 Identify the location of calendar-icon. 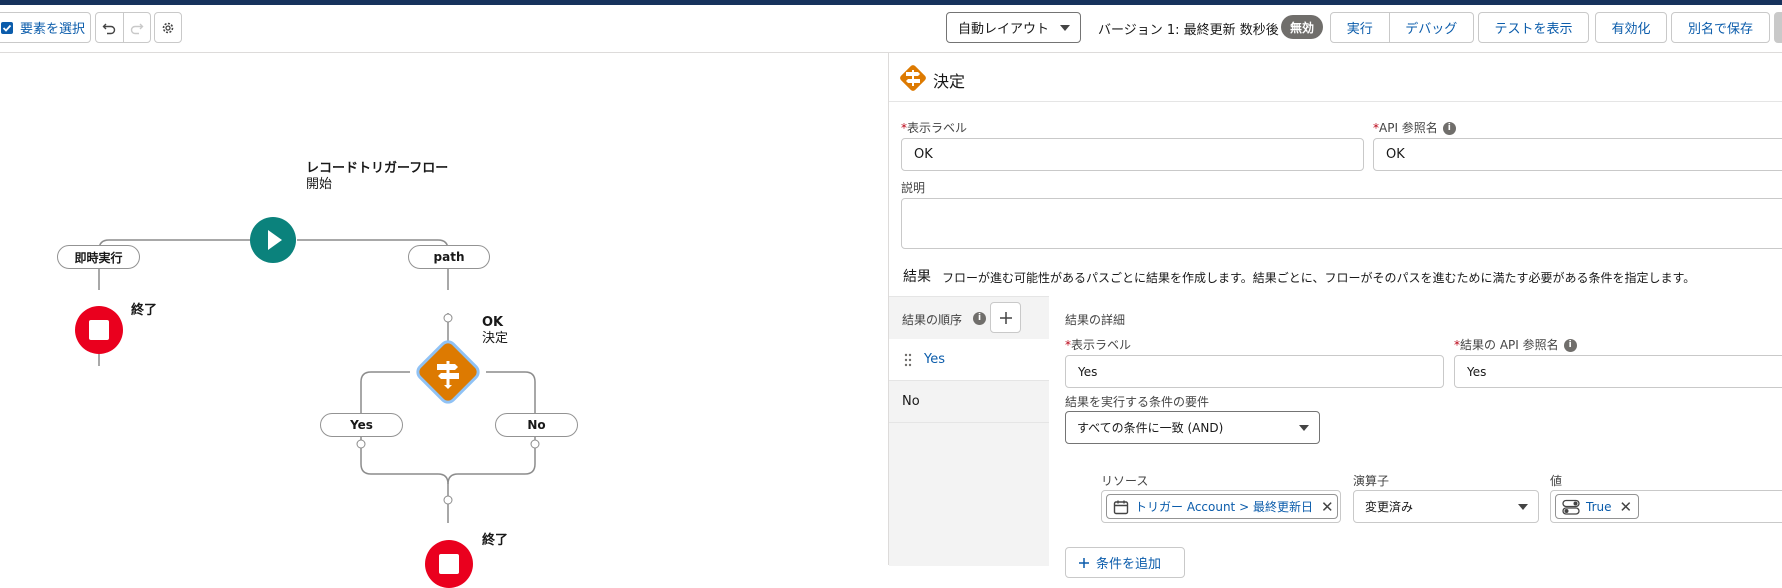
(1121, 507).